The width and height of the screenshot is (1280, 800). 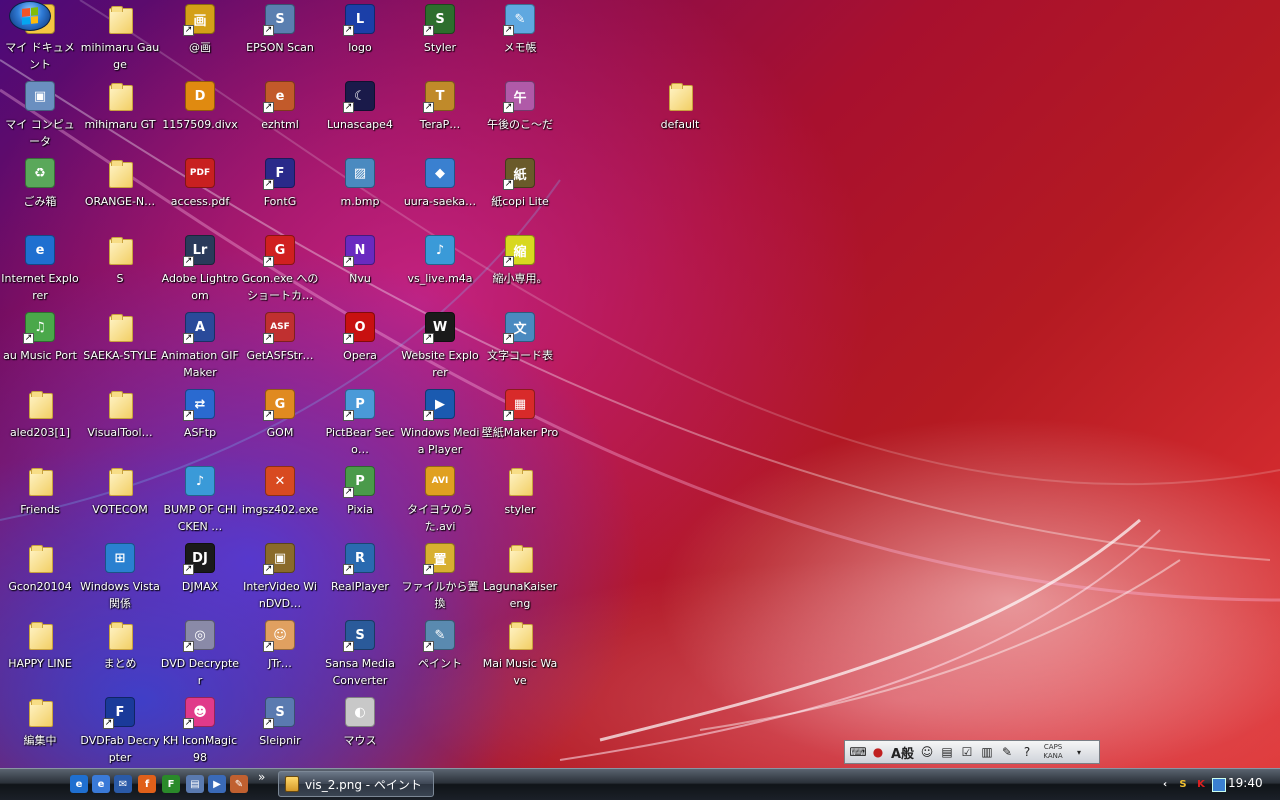 I want to click on desktop-icon-paint: ✎ ↗ ペイント, so click(x=440, y=644).